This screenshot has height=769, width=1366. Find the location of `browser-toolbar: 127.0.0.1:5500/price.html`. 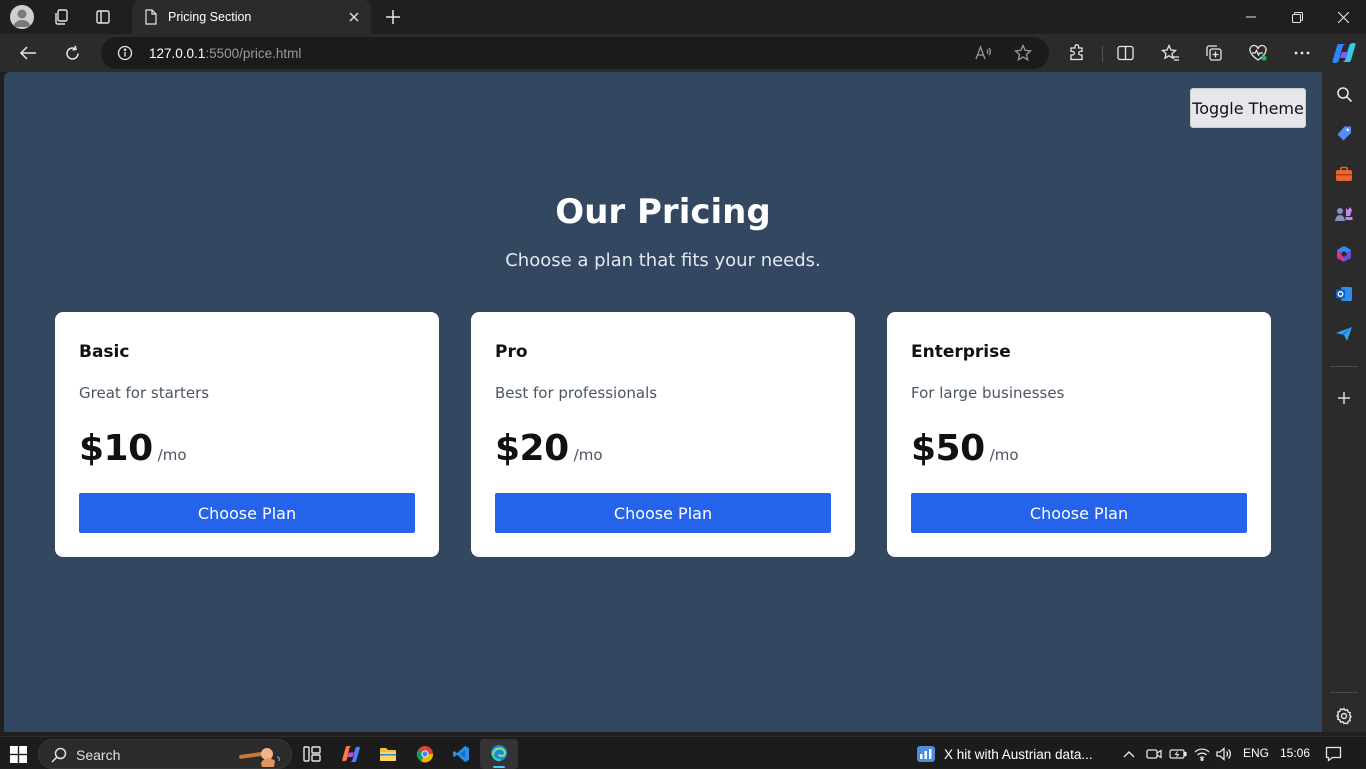

browser-toolbar: 127.0.0.1:5500/price.html is located at coordinates (683, 53).